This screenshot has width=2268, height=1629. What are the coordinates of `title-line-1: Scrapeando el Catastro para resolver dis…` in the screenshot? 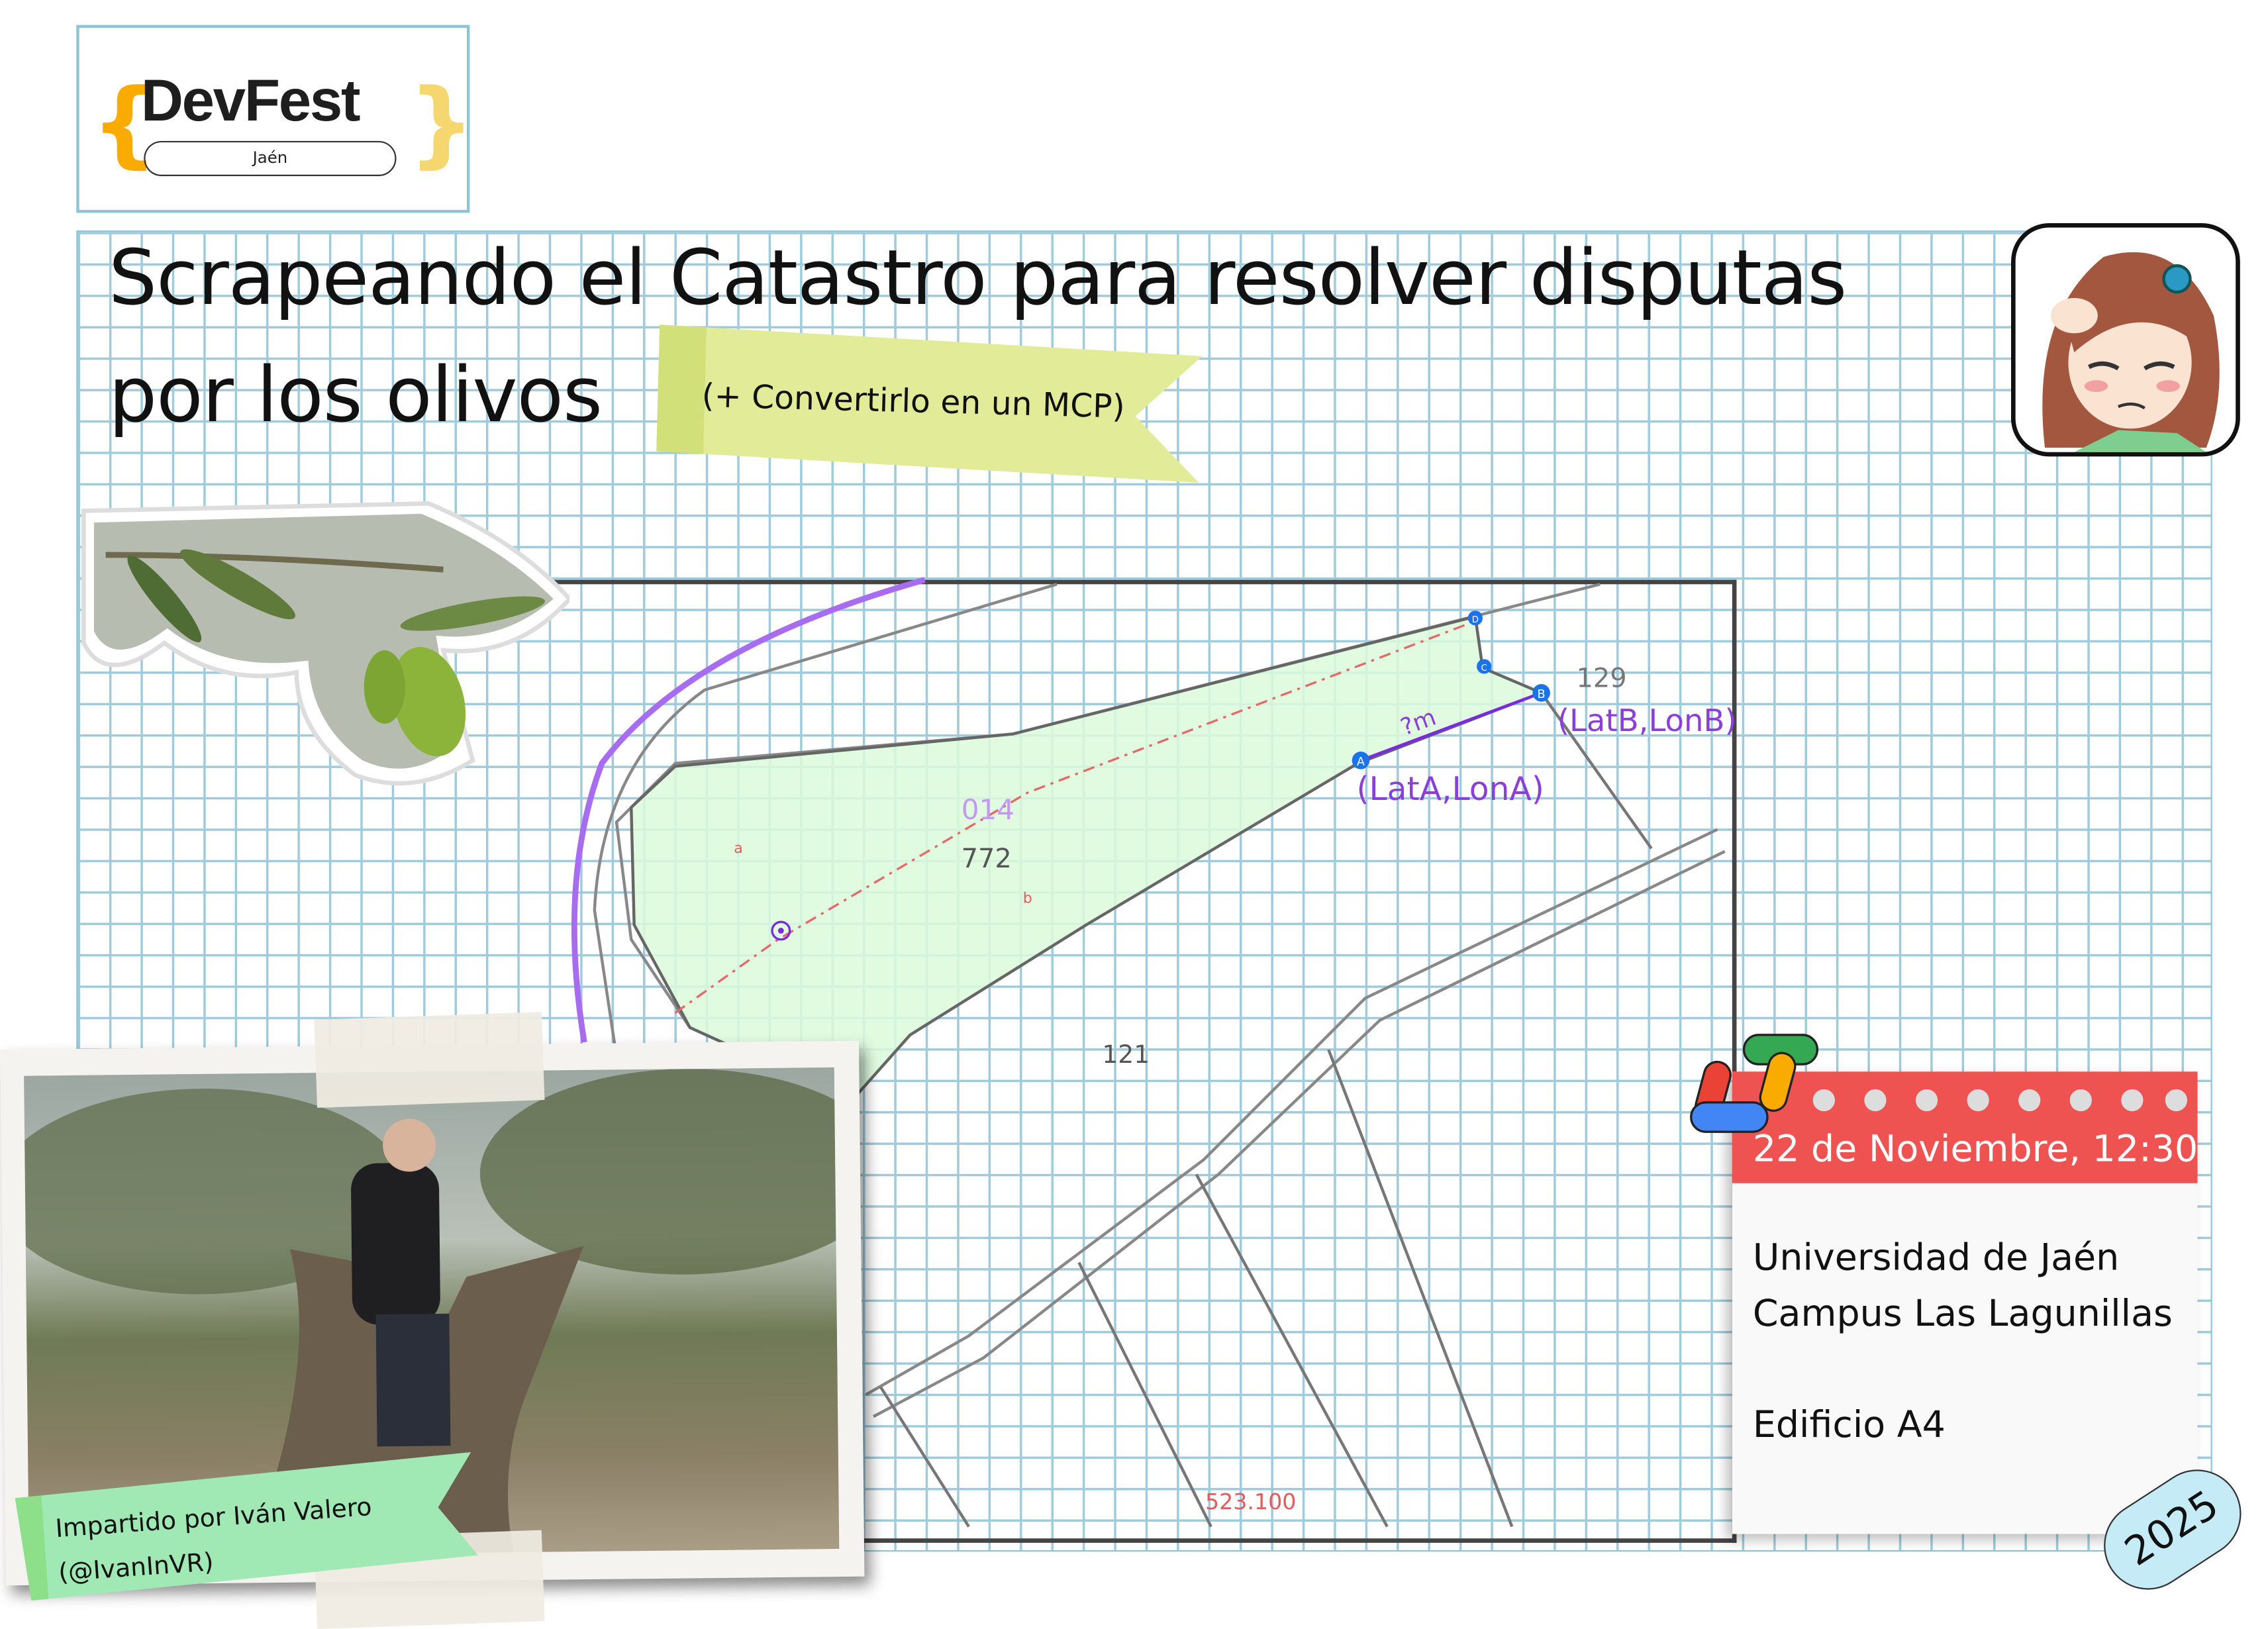 It's located at (978, 278).